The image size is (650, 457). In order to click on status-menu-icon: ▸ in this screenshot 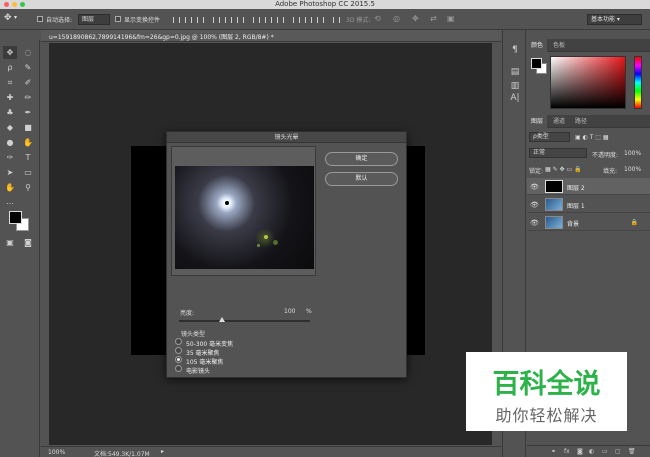, I will do `click(162, 451)`.